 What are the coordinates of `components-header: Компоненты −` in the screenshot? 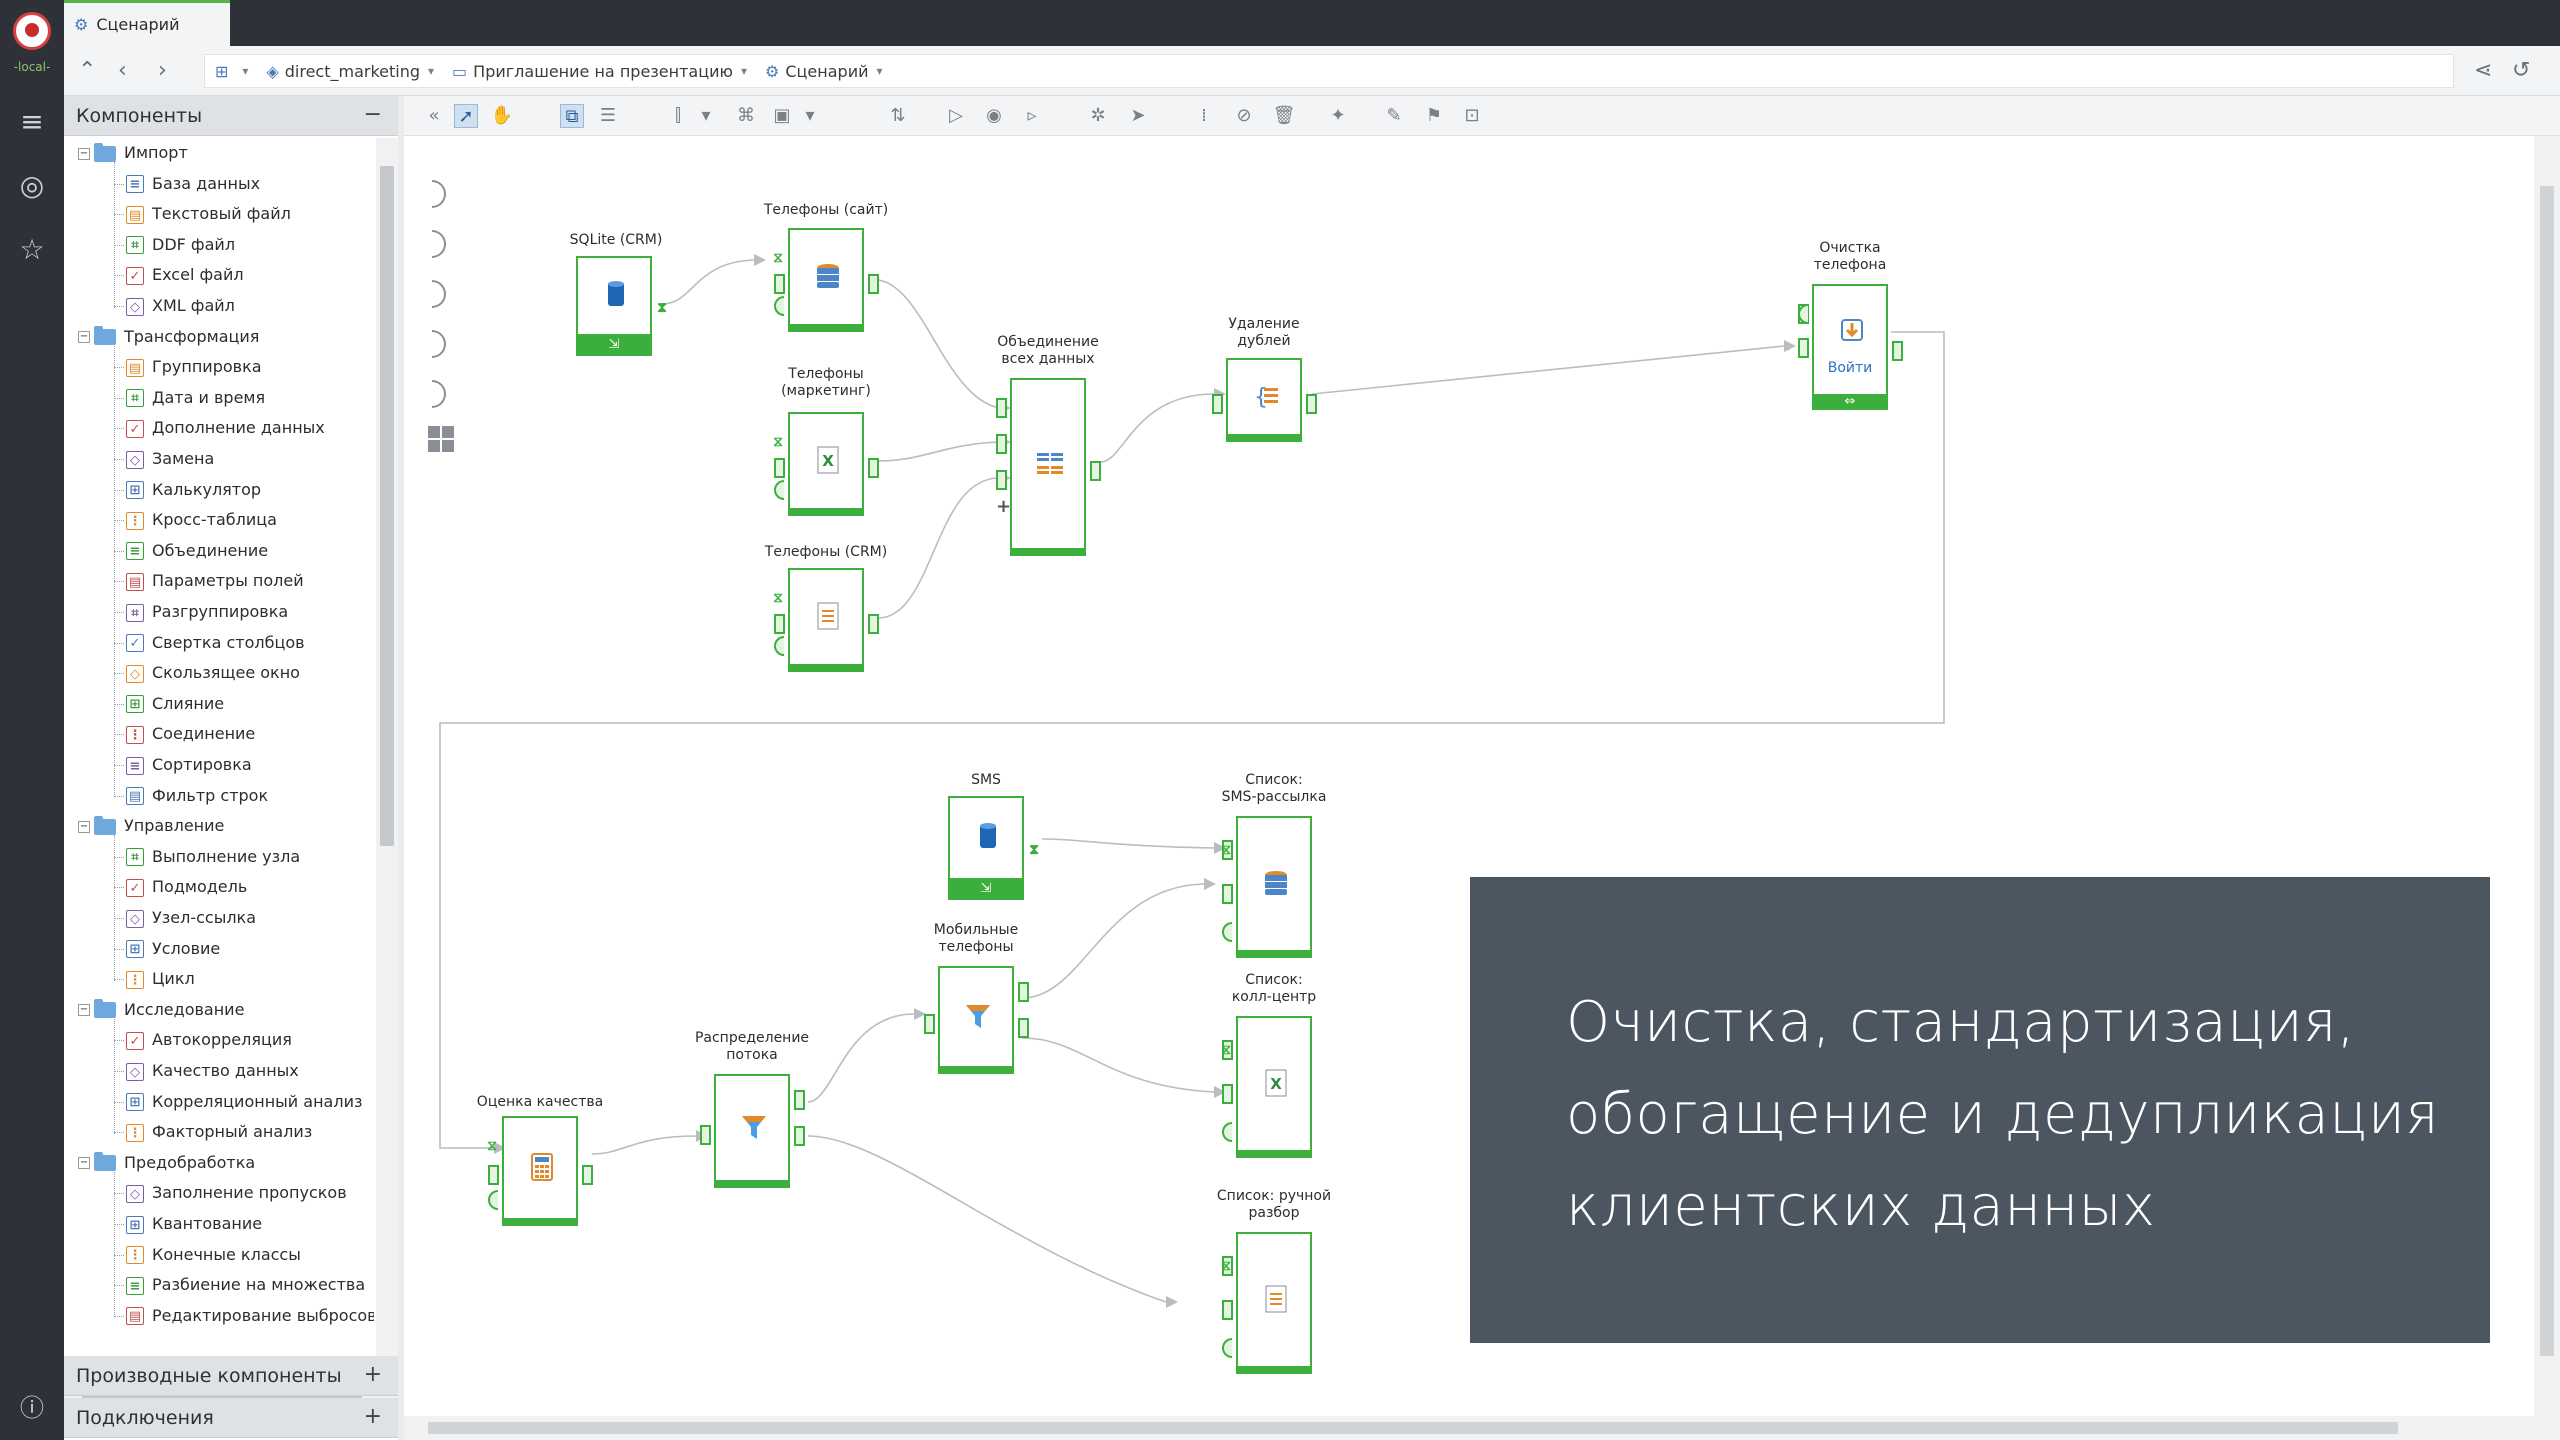 It's located at (231, 116).